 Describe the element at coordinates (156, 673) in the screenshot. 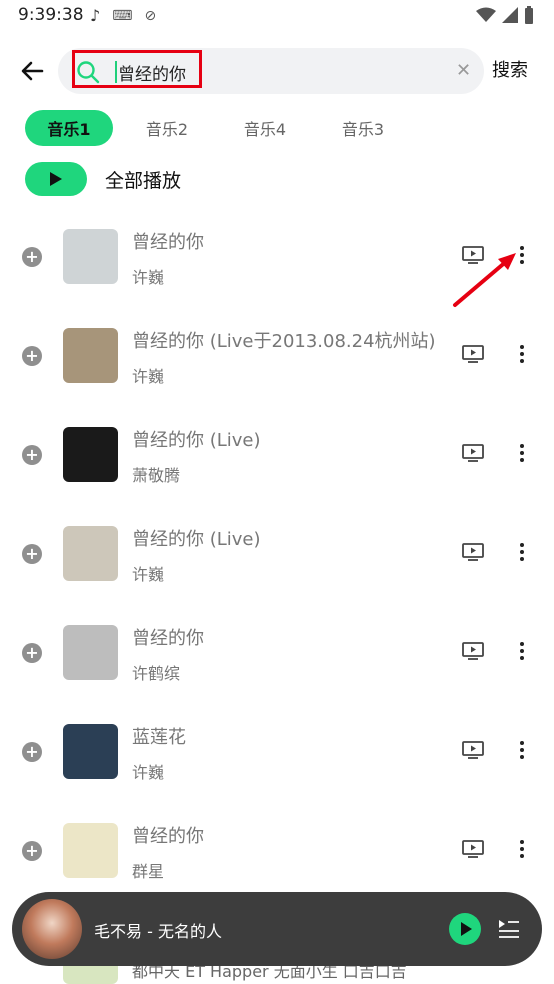

I see `song-artist: 许鹤缤` at that location.